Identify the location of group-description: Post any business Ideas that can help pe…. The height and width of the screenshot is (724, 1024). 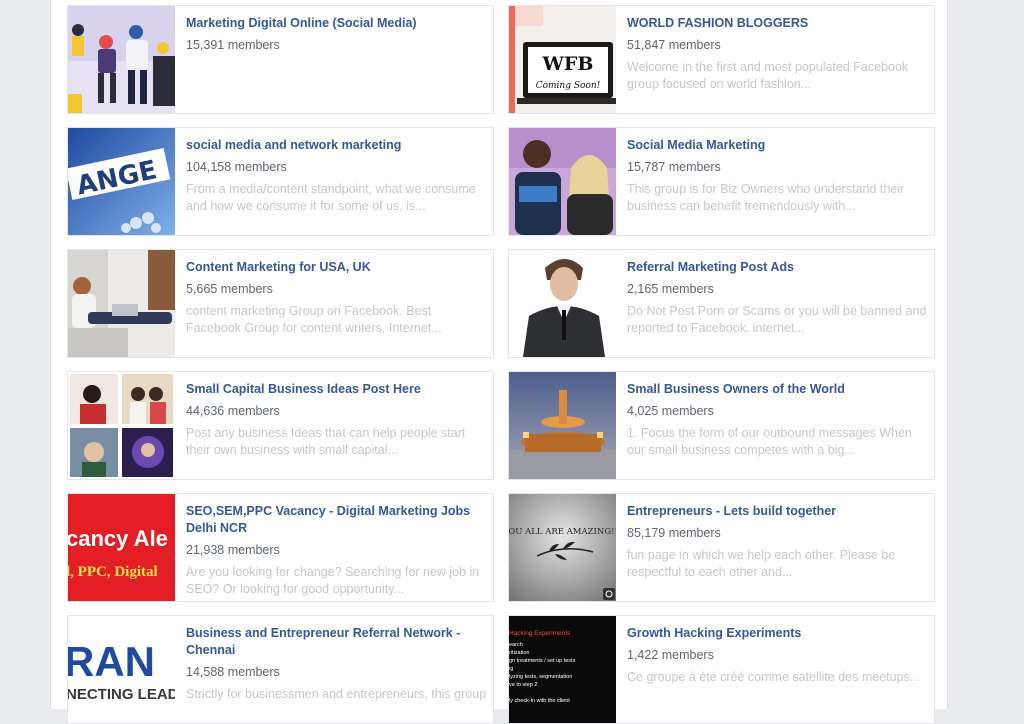
(326, 441).